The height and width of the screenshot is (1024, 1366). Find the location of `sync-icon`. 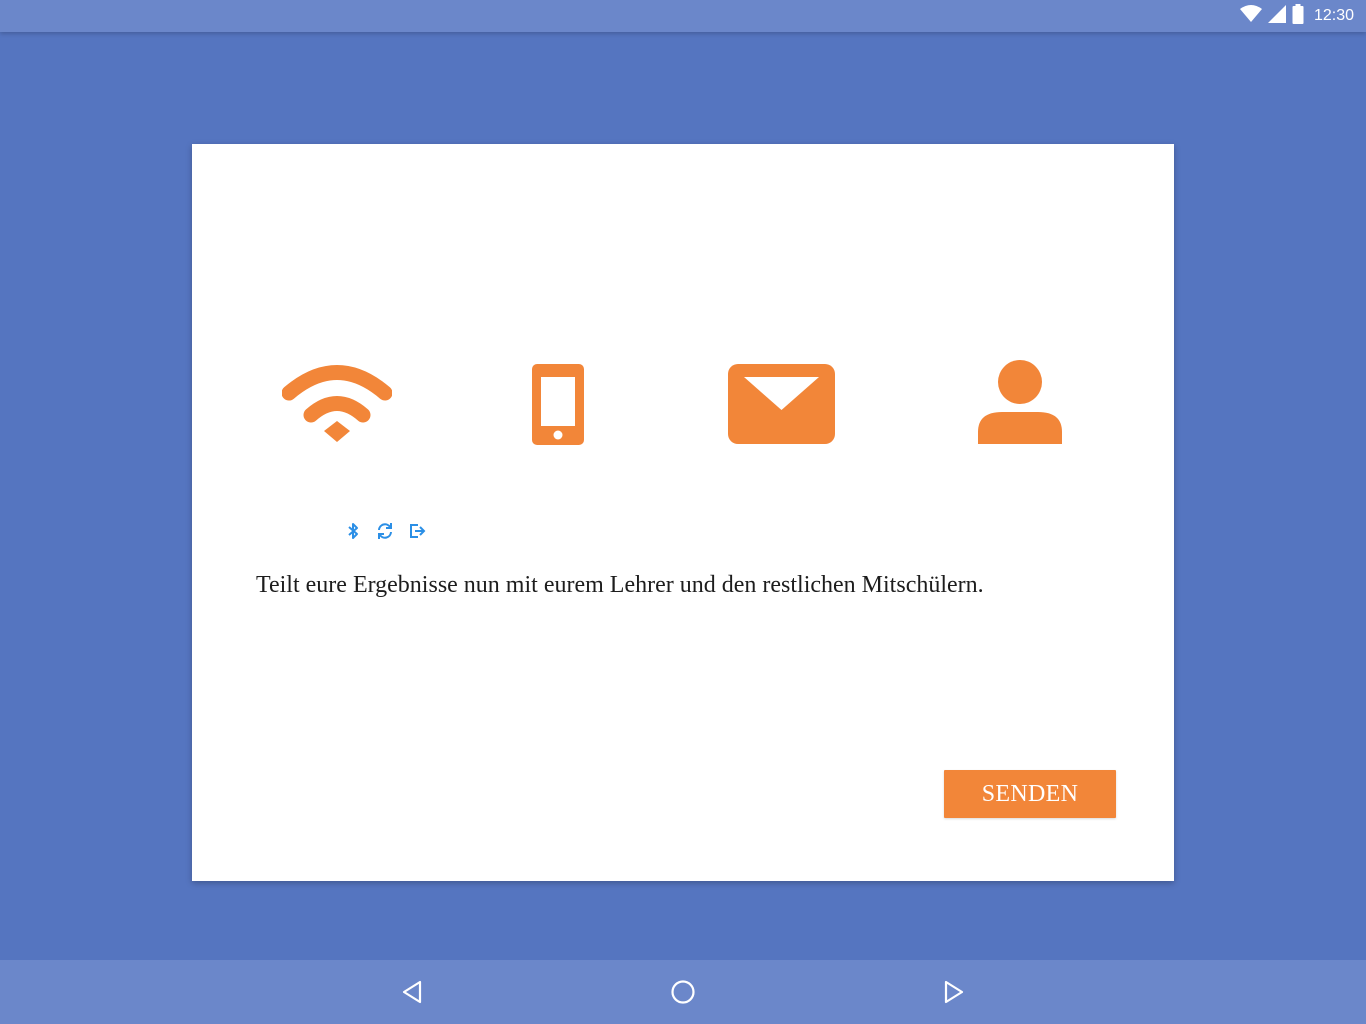

sync-icon is located at coordinates (385, 531).